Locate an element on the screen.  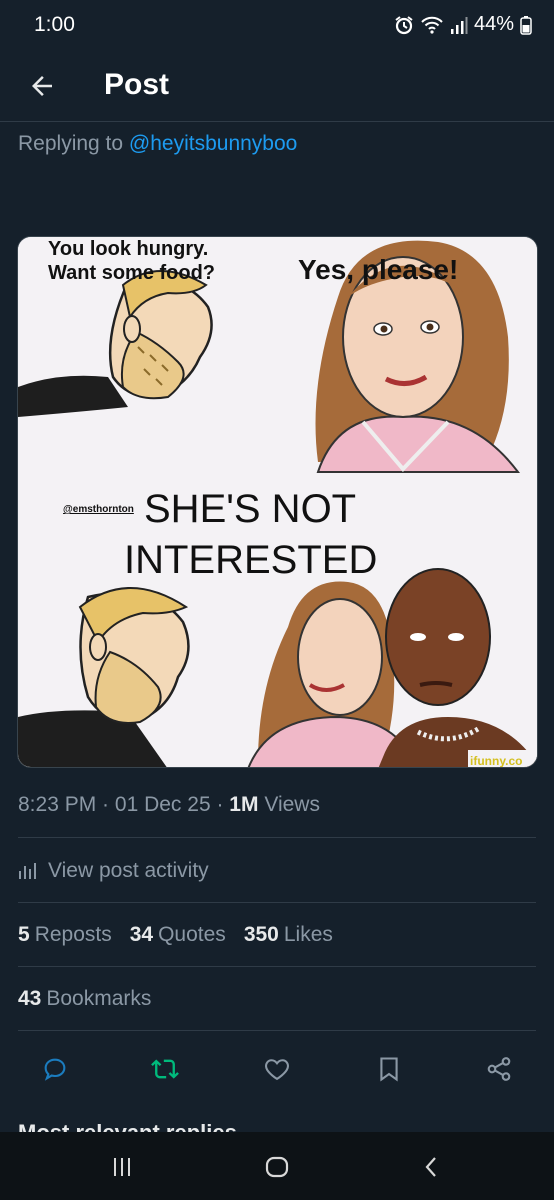
repost-icon is located at coordinates (165, 1069).